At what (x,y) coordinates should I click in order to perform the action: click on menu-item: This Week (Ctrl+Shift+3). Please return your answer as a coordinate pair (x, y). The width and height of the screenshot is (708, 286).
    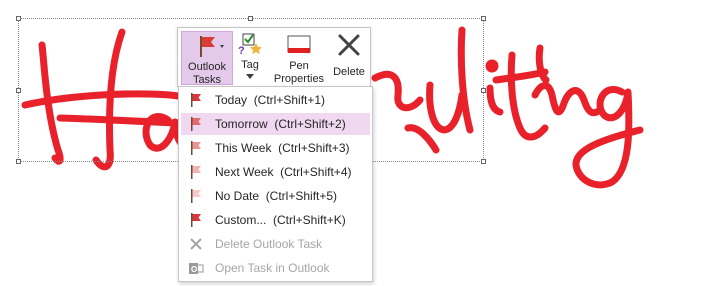
    Looking at the image, I should click on (275, 148).